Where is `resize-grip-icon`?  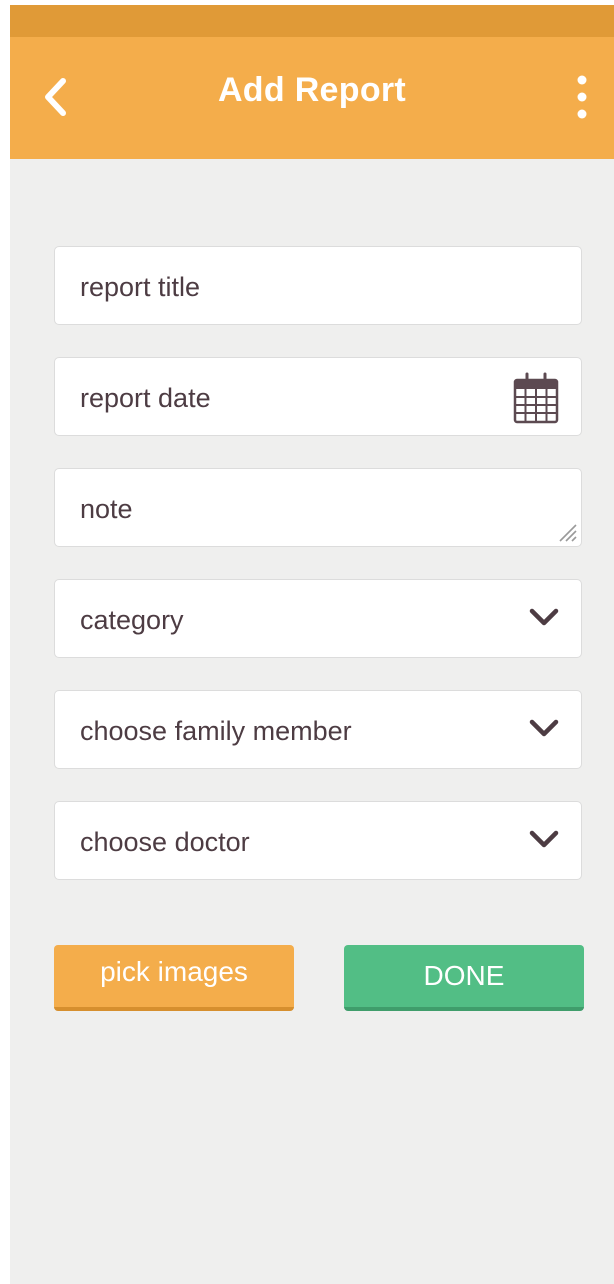 resize-grip-icon is located at coordinates (567, 532).